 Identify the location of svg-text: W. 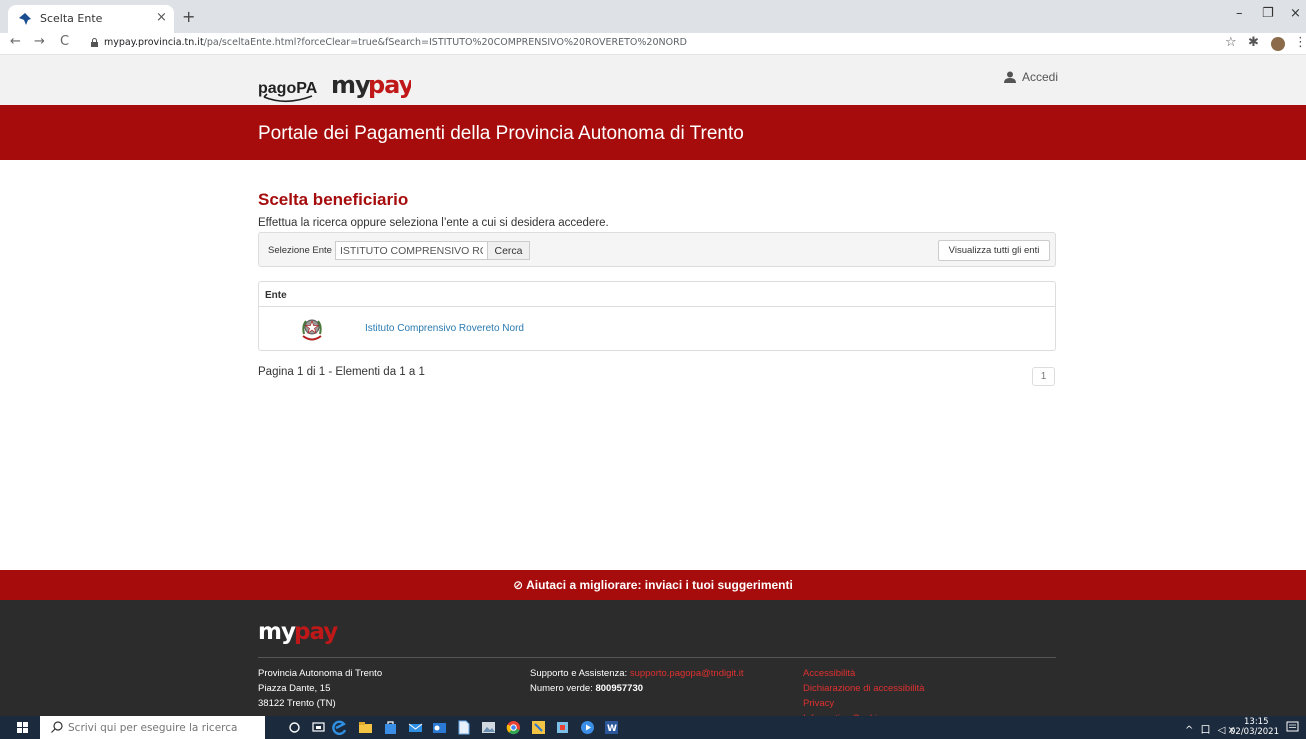
(612, 729).